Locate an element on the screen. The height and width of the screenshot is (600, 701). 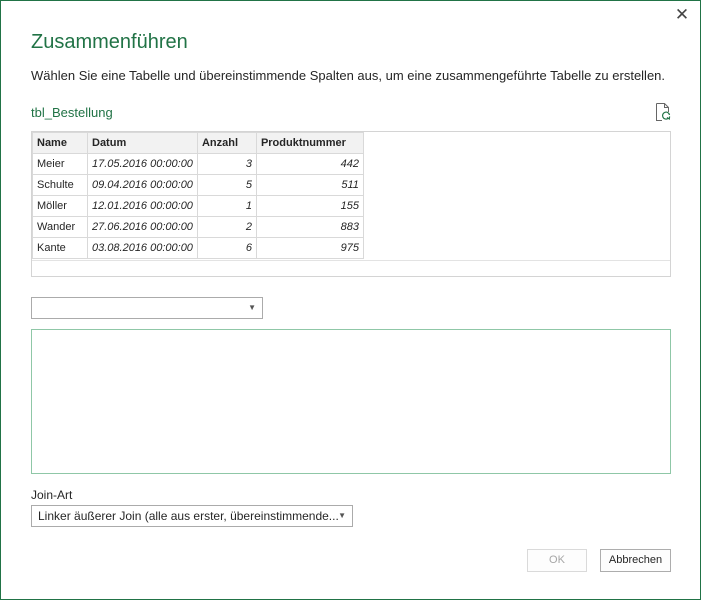
cancel-button: Abbrechen is located at coordinates (635, 560).